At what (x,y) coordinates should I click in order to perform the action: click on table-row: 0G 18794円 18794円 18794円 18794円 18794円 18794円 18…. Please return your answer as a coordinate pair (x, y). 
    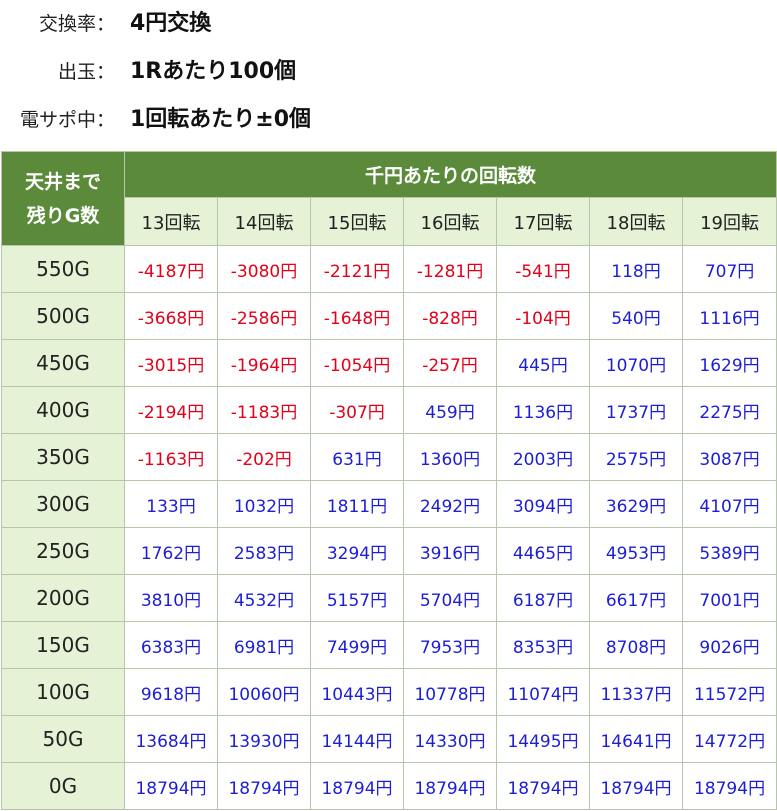
    Looking at the image, I should click on (389, 786).